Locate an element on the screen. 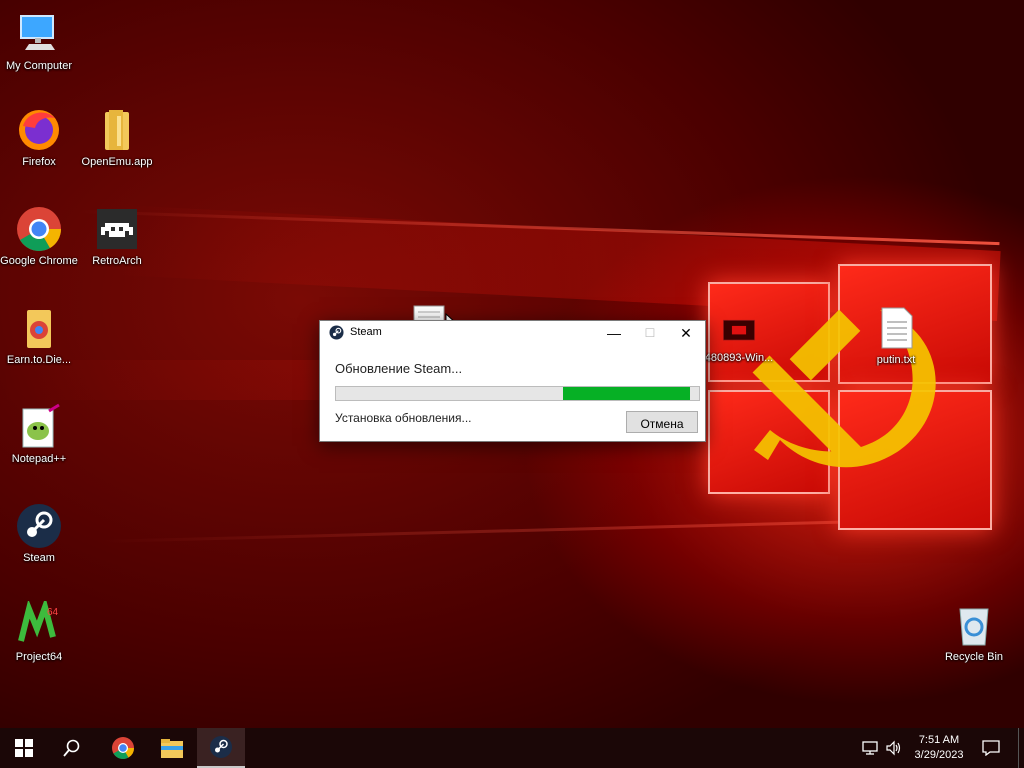 This screenshot has width=1024, height=768. desktop-icon-label: Firefox is located at coordinates (39, 162).